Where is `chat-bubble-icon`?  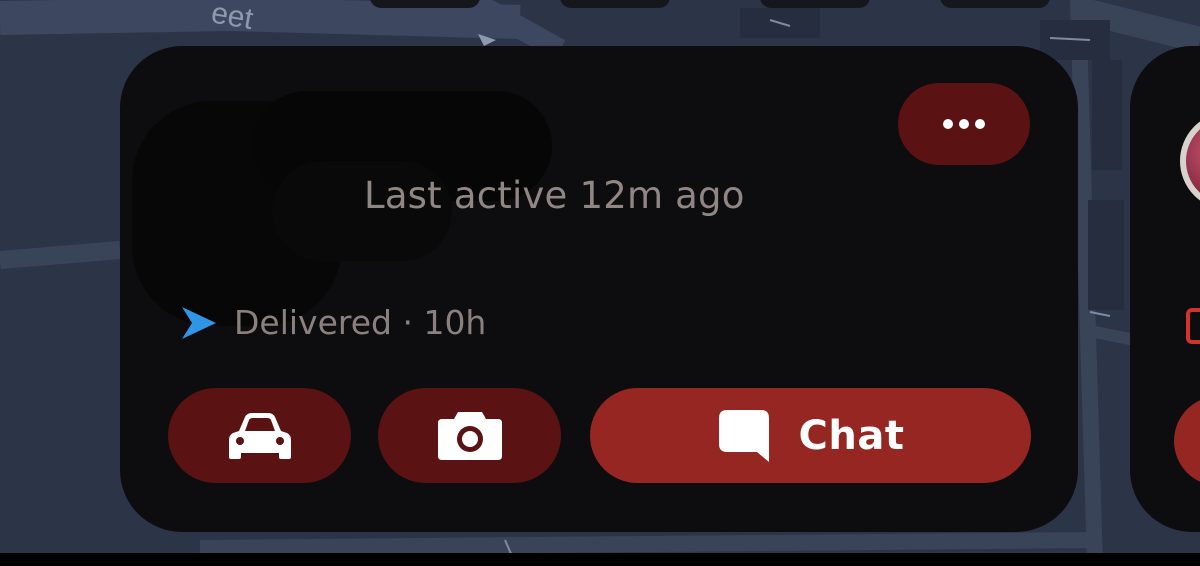
chat-bubble-icon is located at coordinates (743, 435).